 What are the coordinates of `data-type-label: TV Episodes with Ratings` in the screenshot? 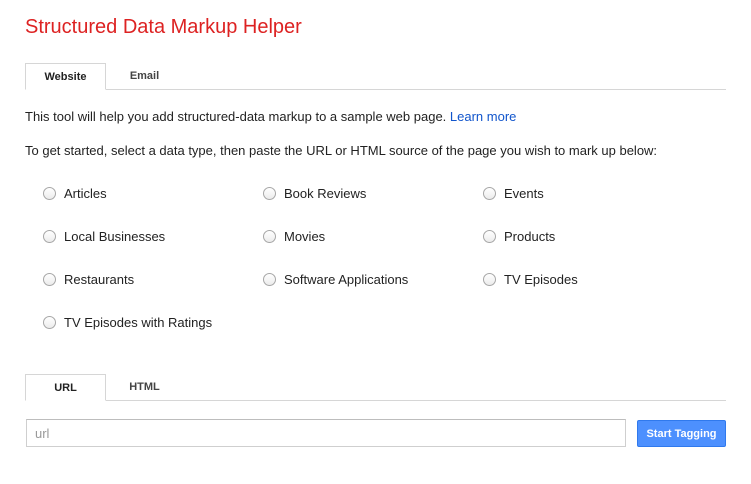 It's located at (138, 322).